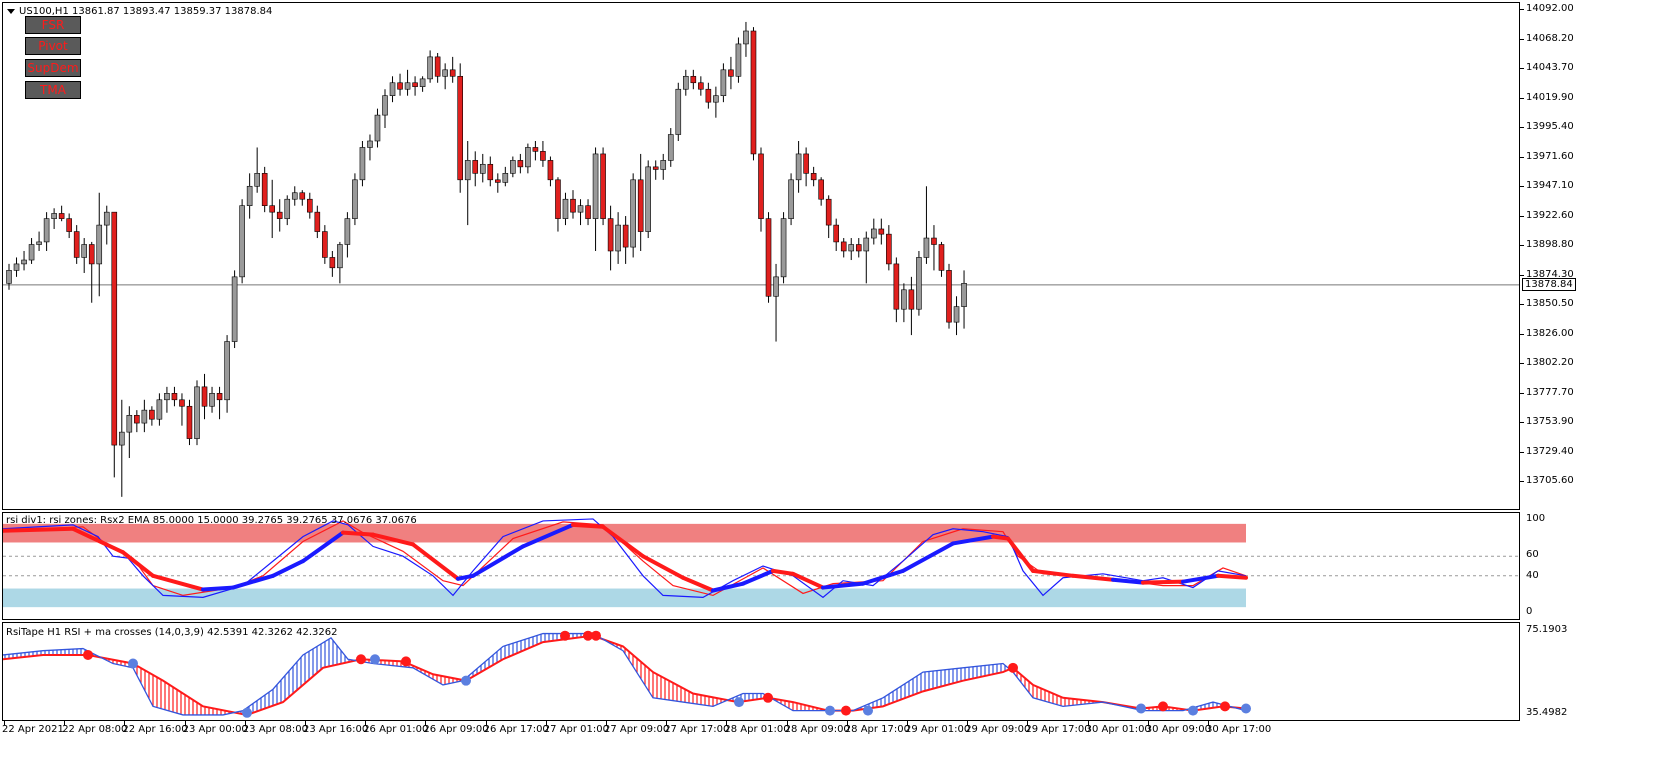  I want to click on chart-menu-arrow-icon, so click(11, 11).